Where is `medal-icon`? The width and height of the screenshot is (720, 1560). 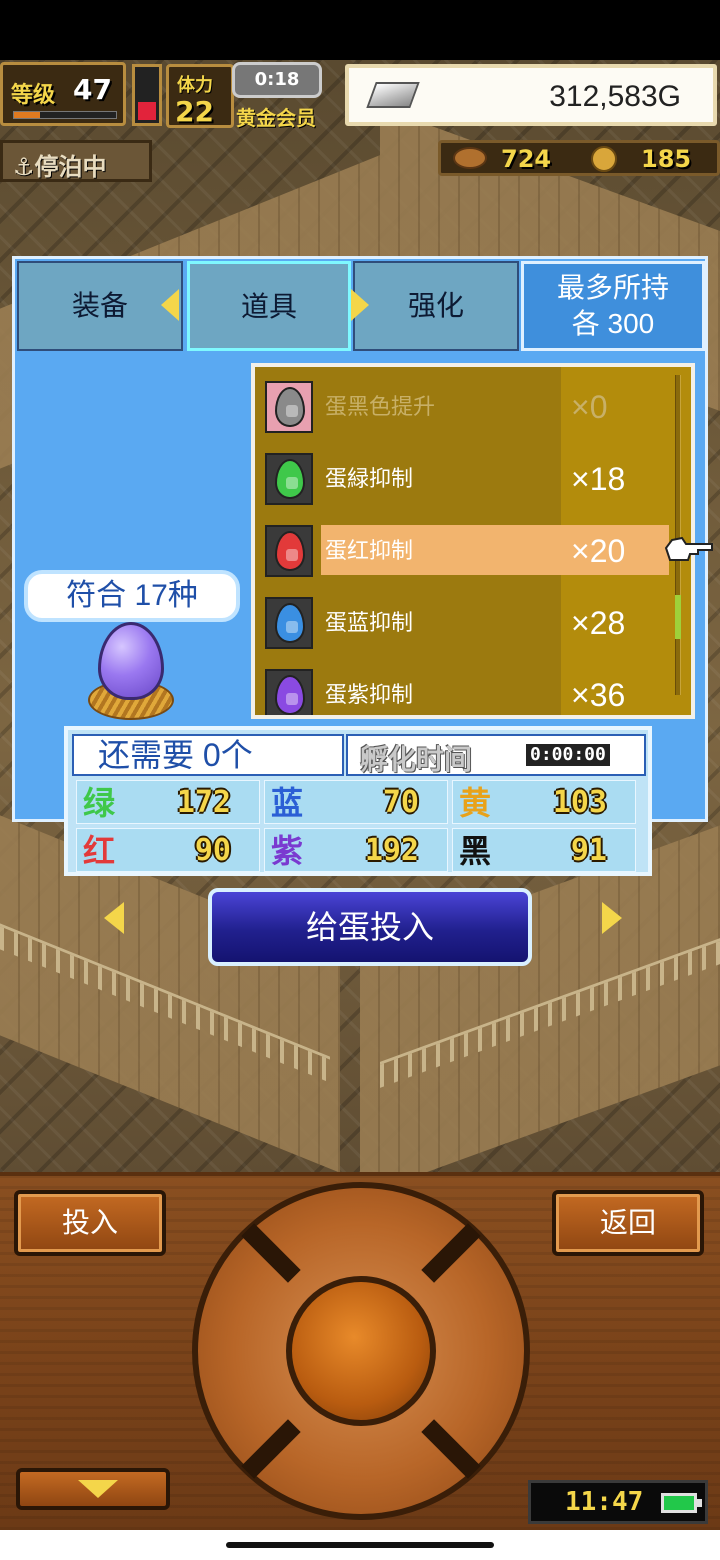
medal-icon is located at coordinates (604, 159).